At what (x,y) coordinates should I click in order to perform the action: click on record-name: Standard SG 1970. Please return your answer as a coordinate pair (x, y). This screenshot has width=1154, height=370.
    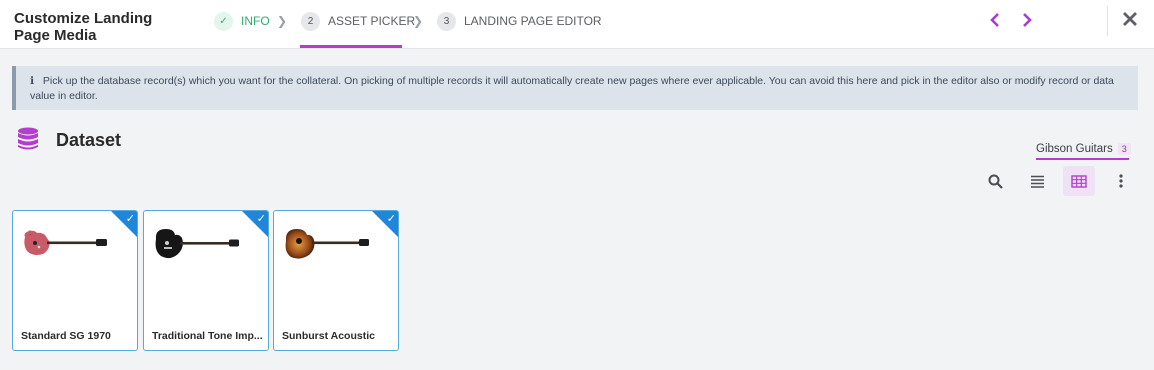
    Looking at the image, I should click on (66, 336).